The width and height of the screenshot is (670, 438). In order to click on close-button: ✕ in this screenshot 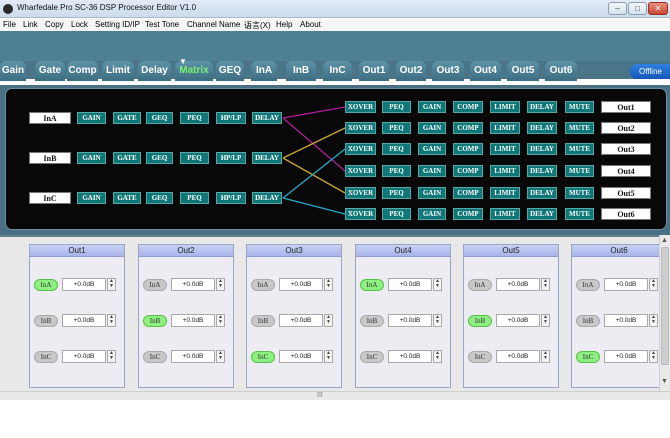, I will do `click(658, 8)`.